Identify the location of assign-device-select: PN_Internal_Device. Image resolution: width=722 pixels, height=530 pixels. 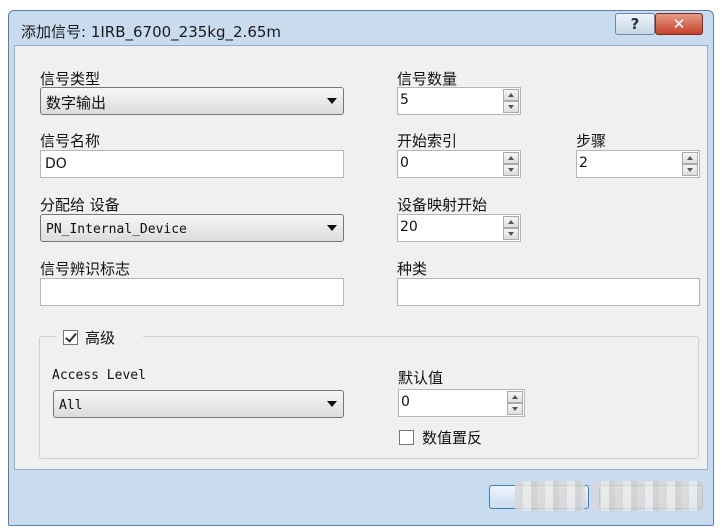
(192, 228).